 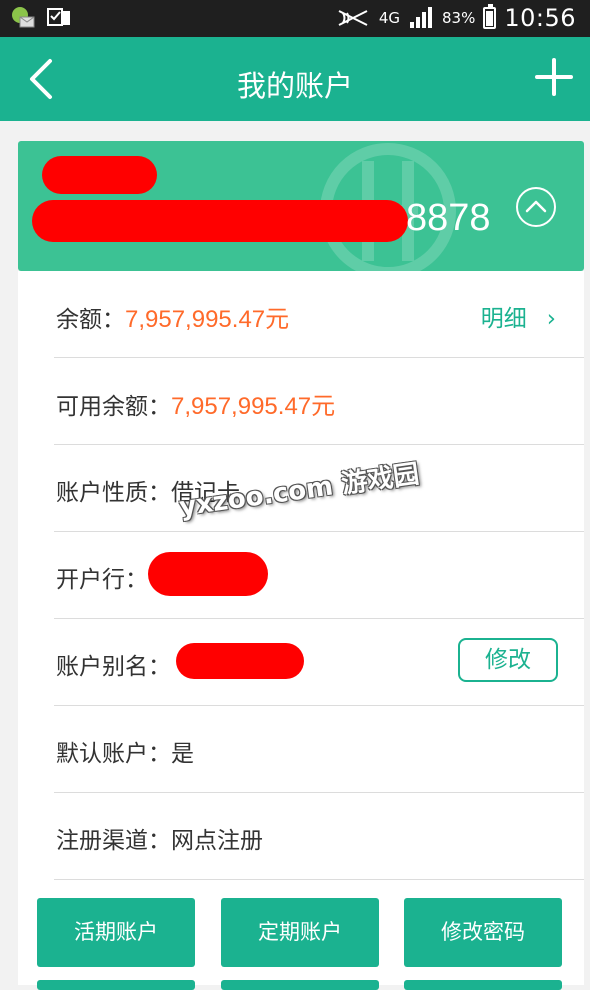 What do you see at coordinates (503, 319) in the screenshot?
I see `detail-link-label: 明细` at bounding box center [503, 319].